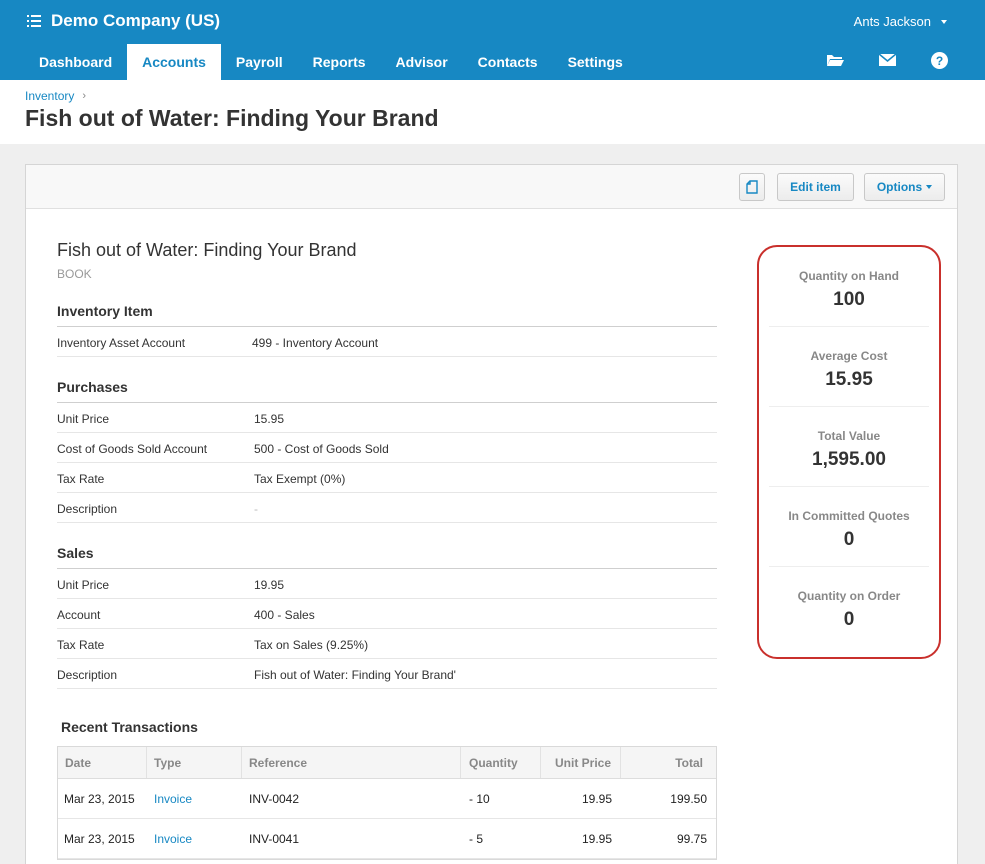  What do you see at coordinates (269, 419) in the screenshot?
I see `detail-value: 15.95` at bounding box center [269, 419].